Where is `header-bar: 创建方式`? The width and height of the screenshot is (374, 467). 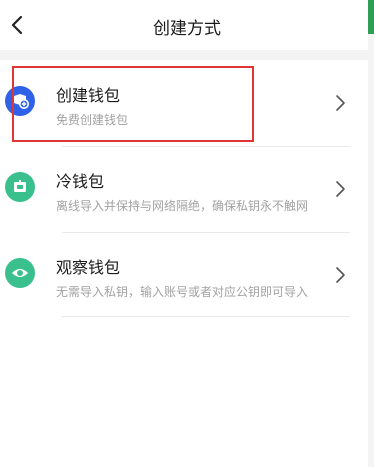
header-bar: 创建方式 is located at coordinates (187, 25).